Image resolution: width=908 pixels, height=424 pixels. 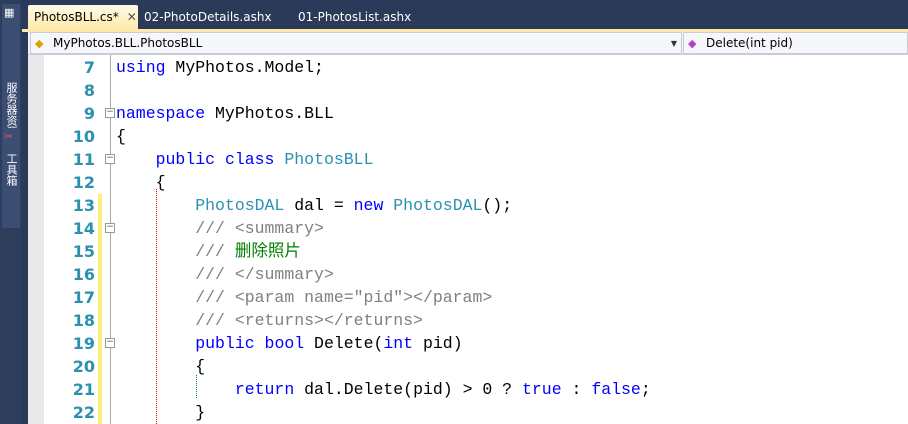 What do you see at coordinates (208, 17) in the screenshot?
I see `tab-label: 02-PhotoDetails.ashx` at bounding box center [208, 17].